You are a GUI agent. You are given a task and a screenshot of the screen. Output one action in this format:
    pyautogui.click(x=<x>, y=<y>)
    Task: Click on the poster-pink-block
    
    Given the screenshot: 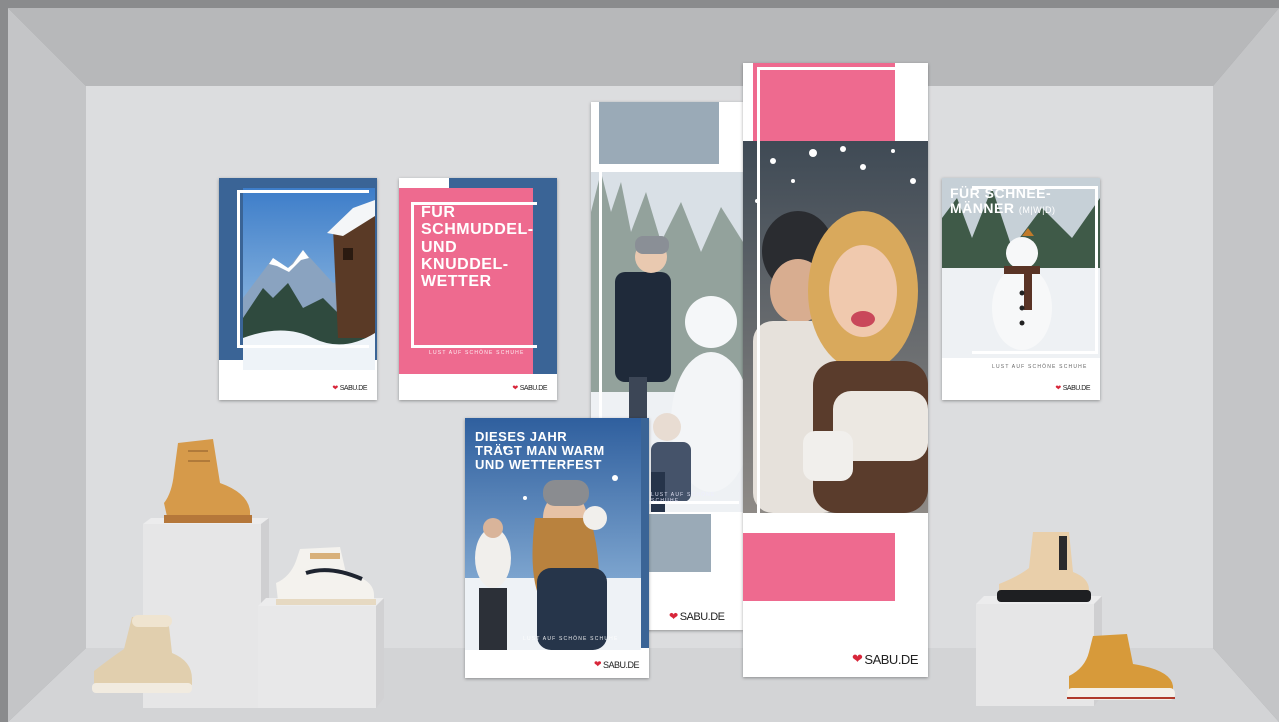 What is the action you would take?
    pyautogui.click(x=819, y=567)
    